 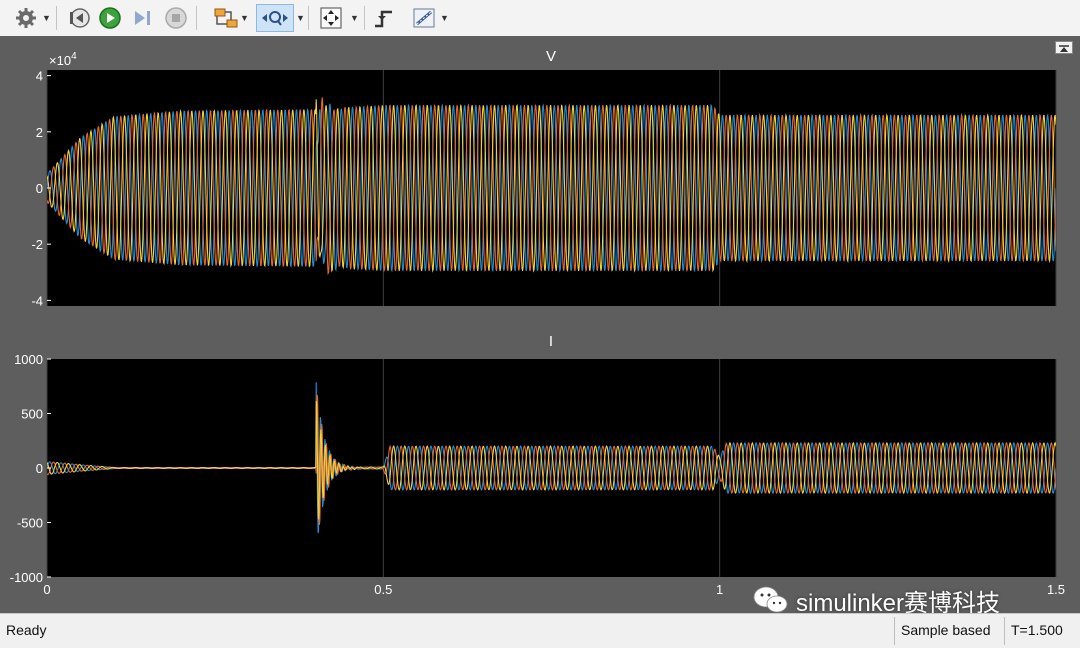 What do you see at coordinates (383, 589) in the screenshot?
I see `x-tick-label: 0.5` at bounding box center [383, 589].